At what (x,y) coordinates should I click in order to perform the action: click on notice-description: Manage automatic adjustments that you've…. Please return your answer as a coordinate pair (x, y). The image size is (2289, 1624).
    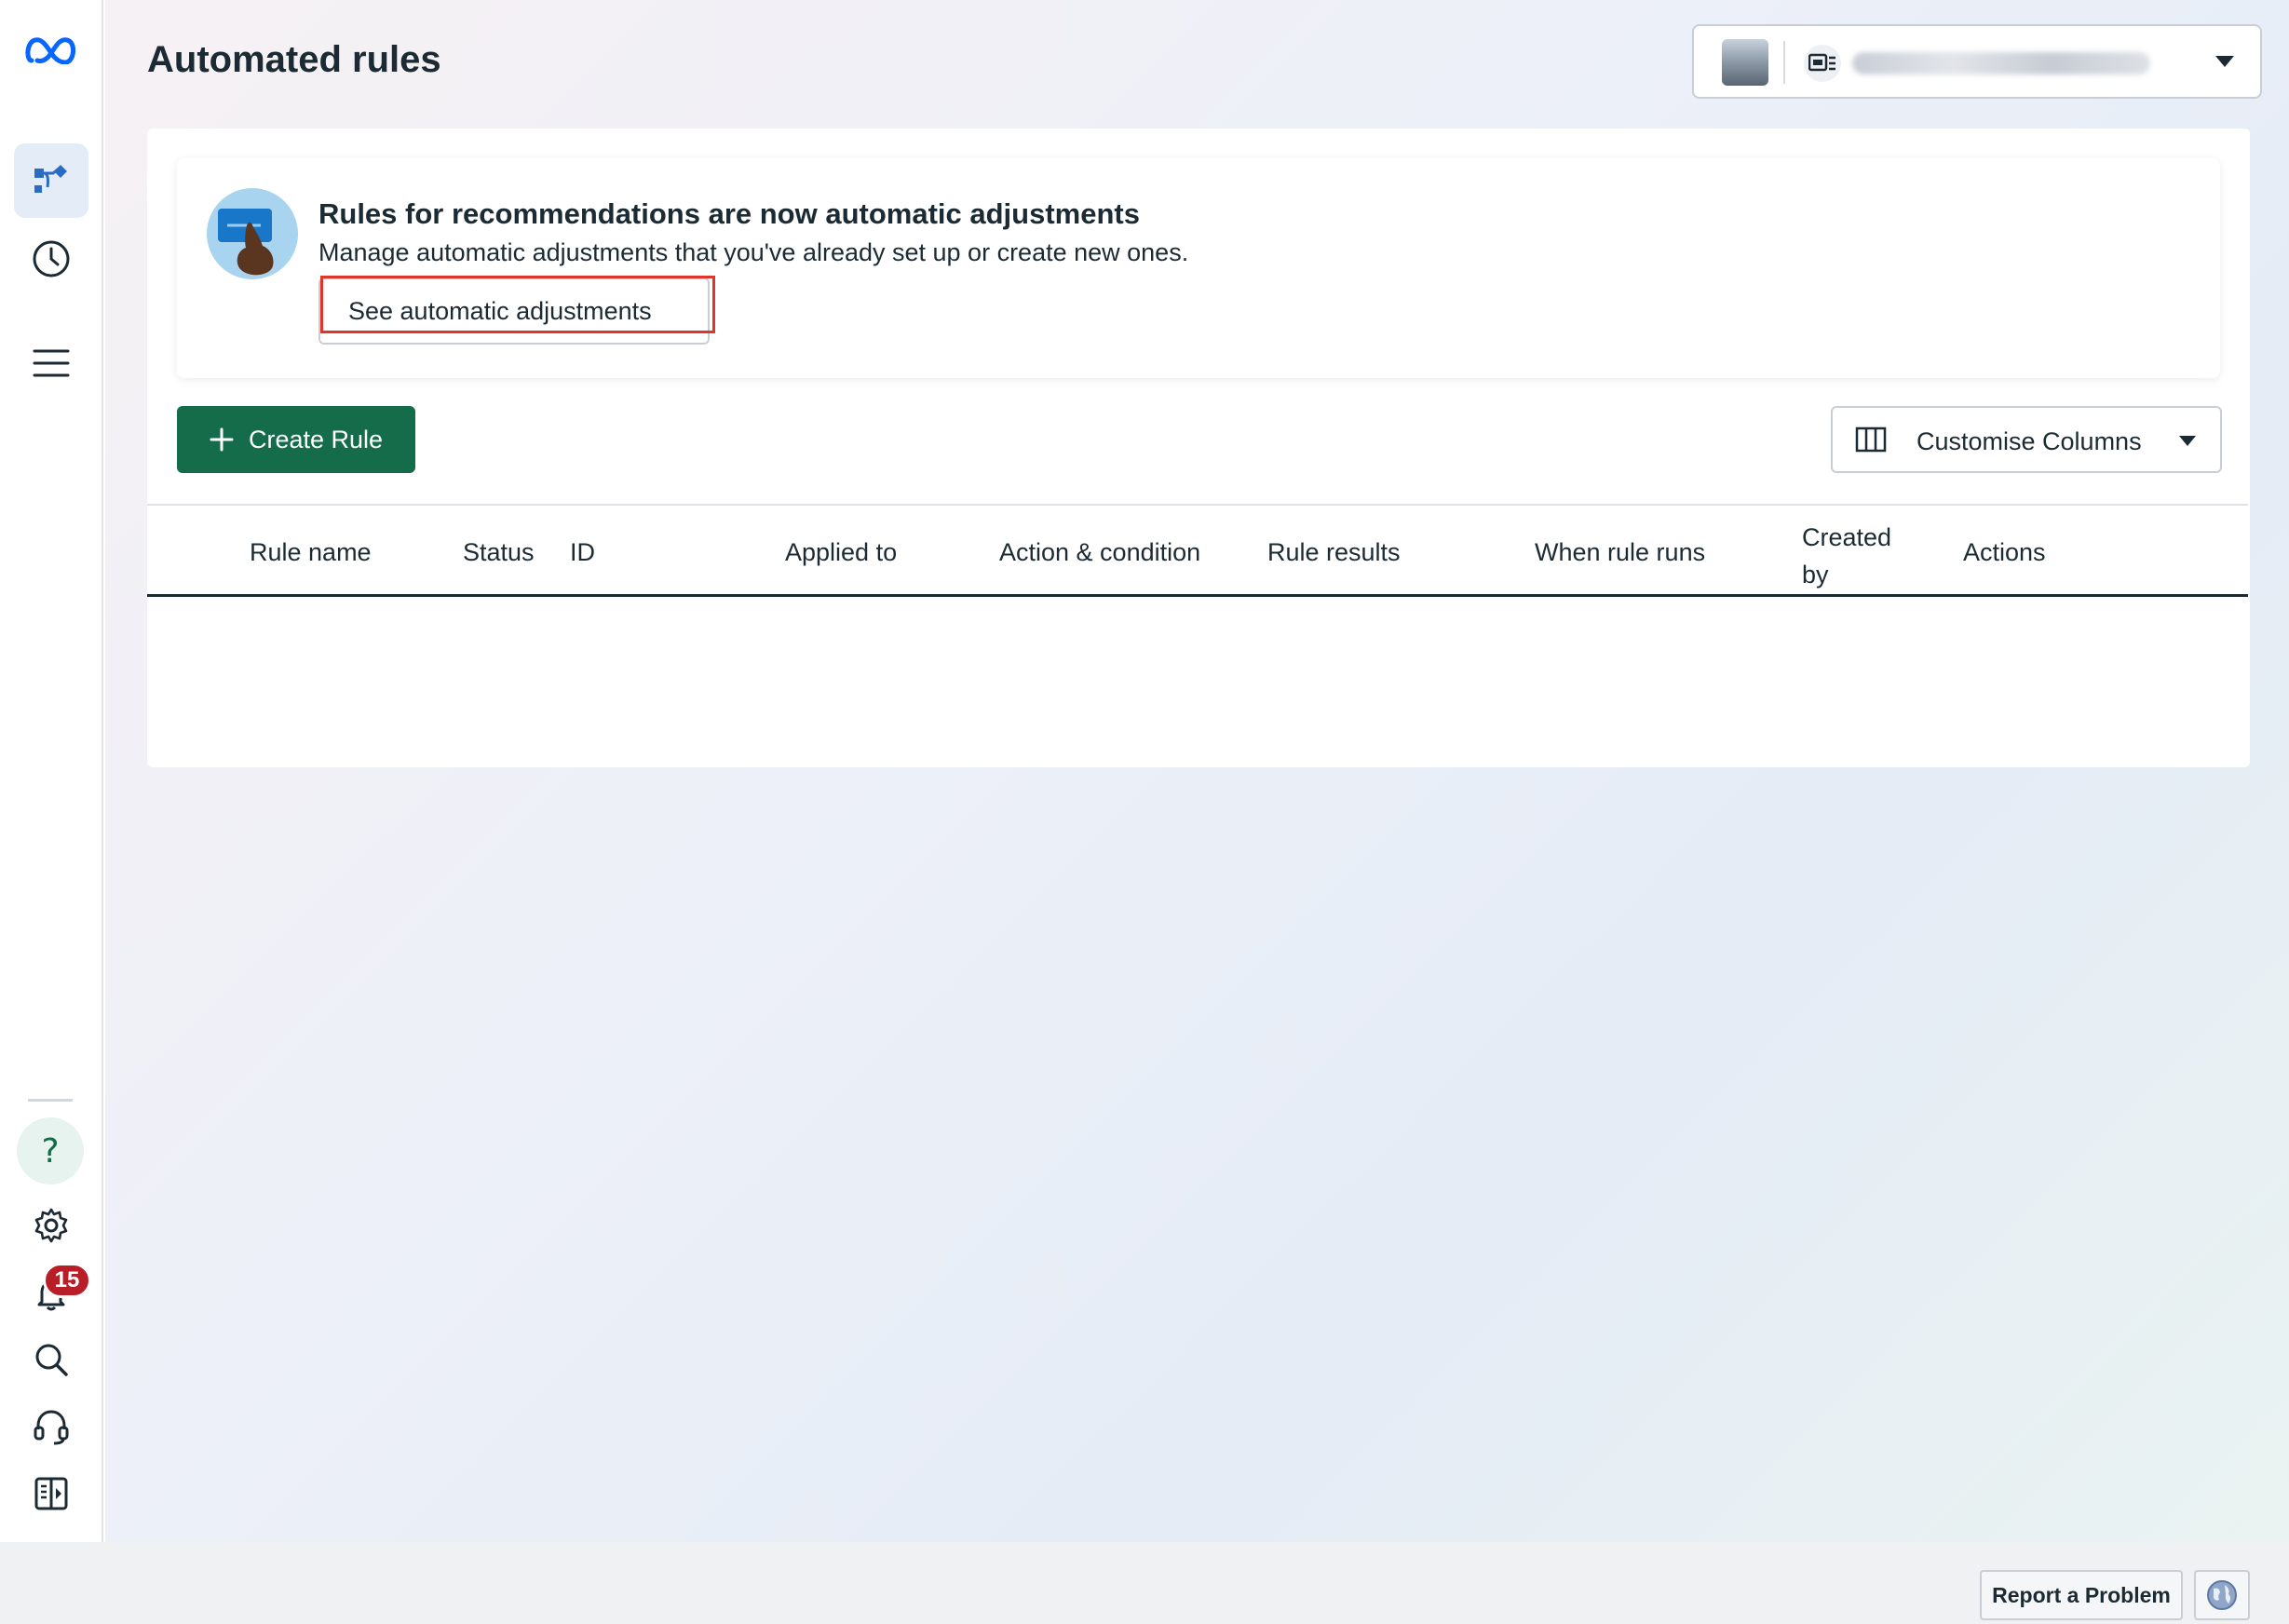
    Looking at the image, I should click on (753, 252).